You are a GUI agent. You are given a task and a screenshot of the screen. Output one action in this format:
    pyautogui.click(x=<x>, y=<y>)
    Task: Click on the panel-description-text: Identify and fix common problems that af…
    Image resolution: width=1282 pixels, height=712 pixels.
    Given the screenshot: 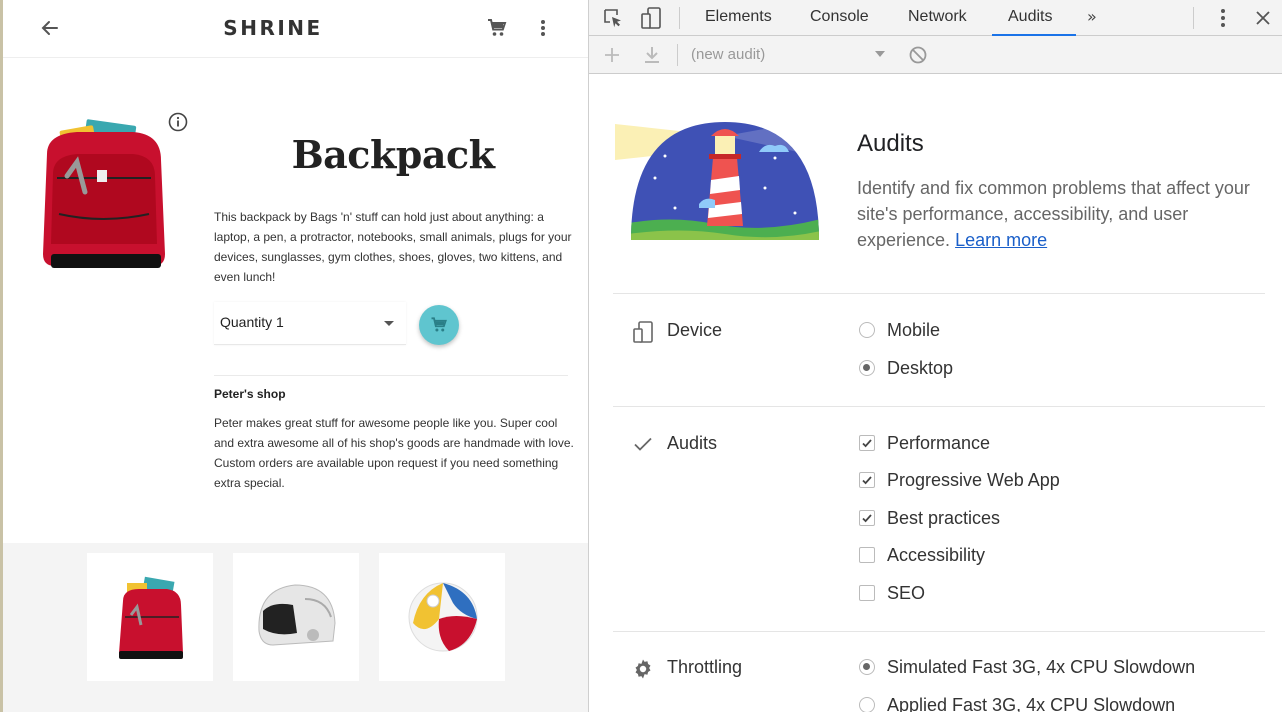 What is the action you would take?
    pyautogui.click(x=1053, y=214)
    